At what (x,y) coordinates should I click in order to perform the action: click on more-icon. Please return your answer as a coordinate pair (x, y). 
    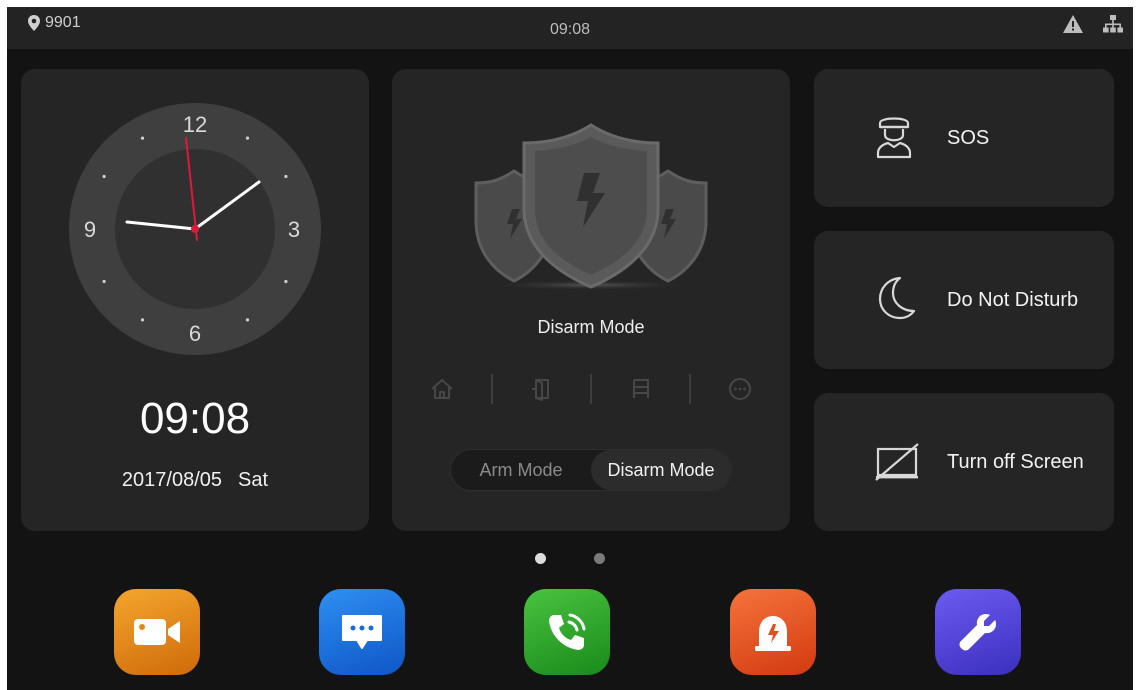
    Looking at the image, I should click on (739, 389).